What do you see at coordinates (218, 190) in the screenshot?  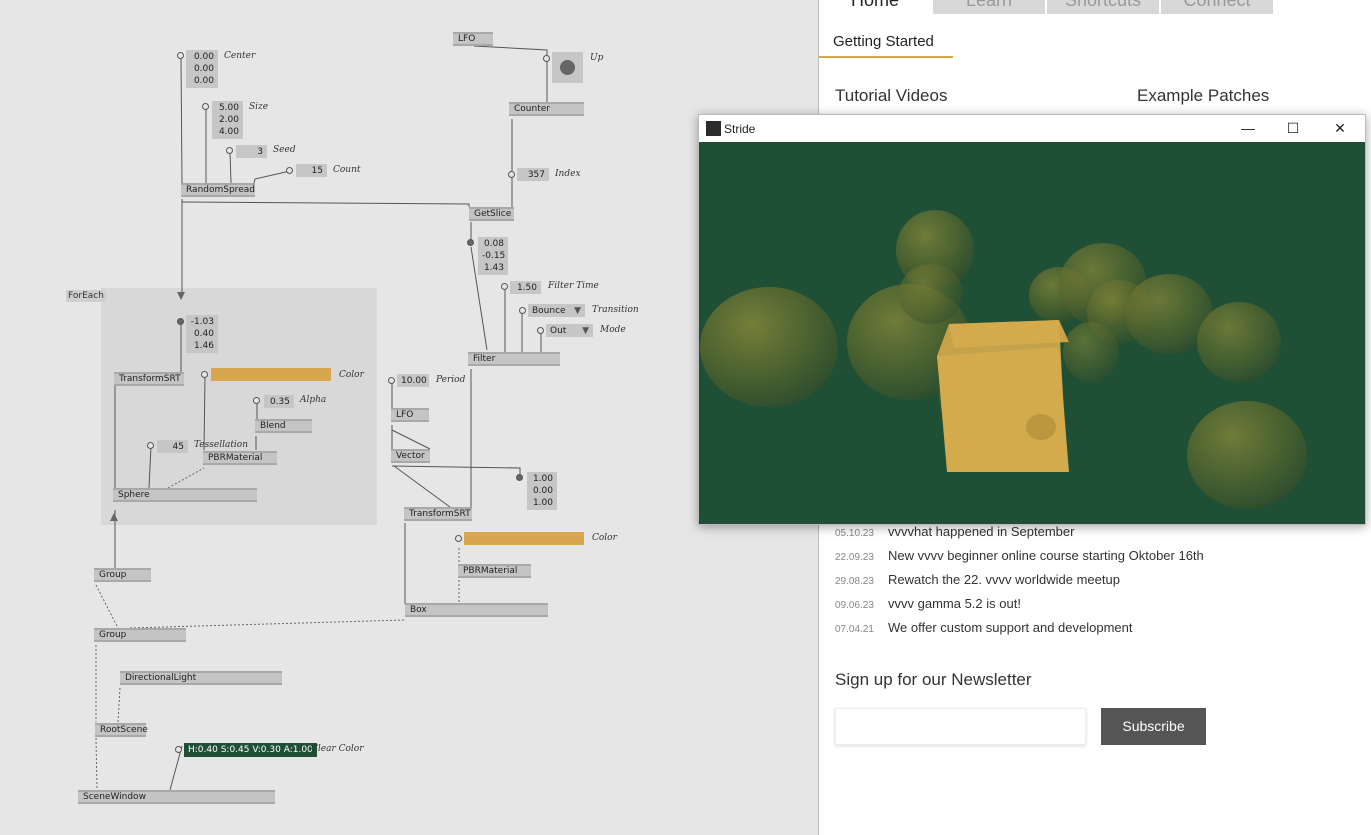 I see `randomspread-node: RandomSpread` at bounding box center [218, 190].